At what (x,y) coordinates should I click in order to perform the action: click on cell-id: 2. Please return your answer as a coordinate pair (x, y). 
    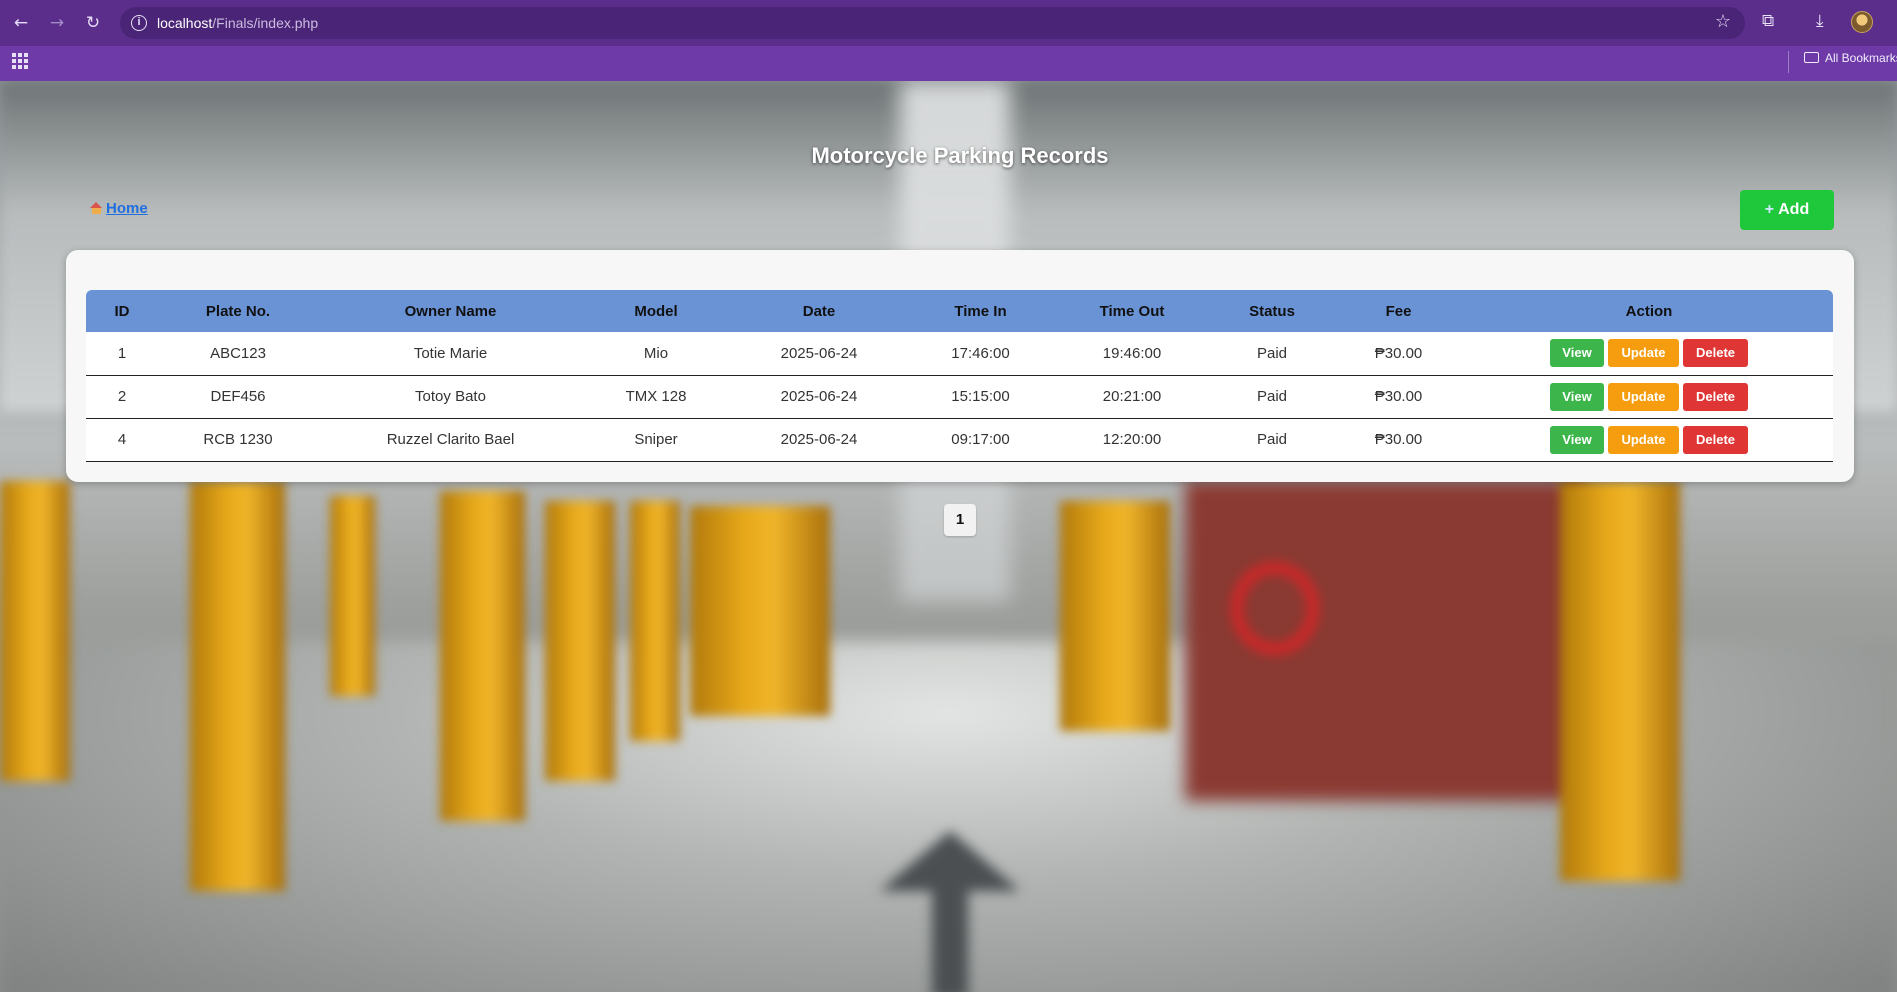
    Looking at the image, I should click on (122, 397).